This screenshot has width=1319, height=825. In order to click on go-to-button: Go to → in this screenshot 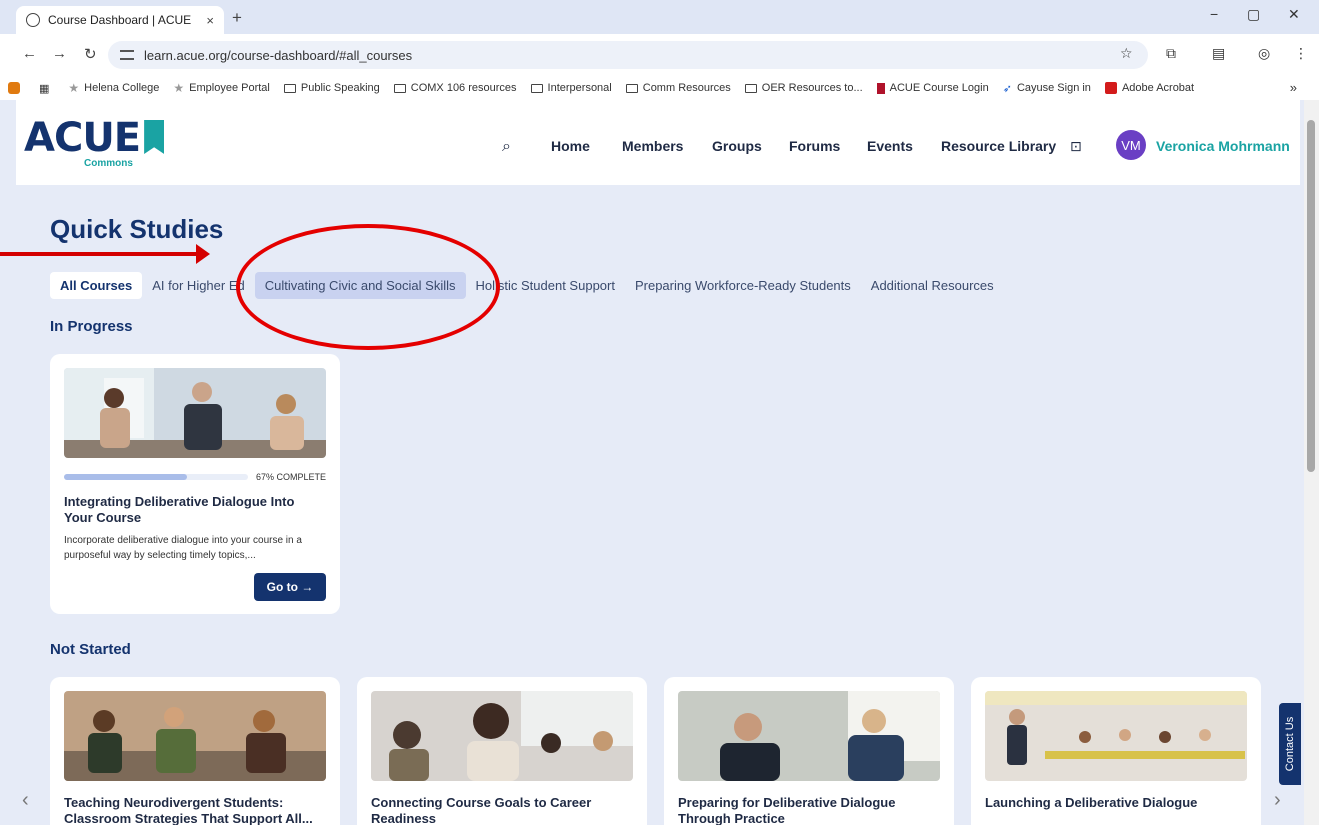, I will do `click(290, 587)`.